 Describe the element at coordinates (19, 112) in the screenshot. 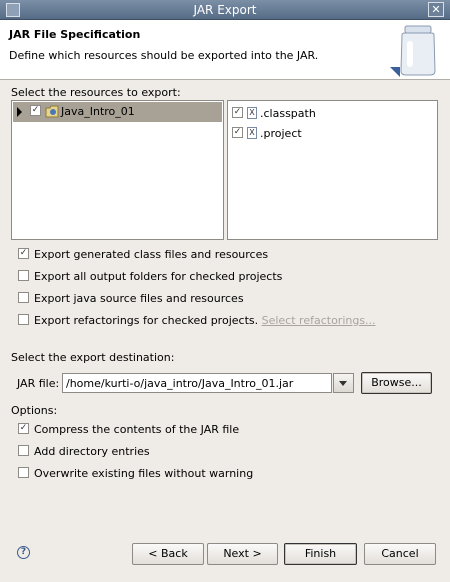

I see `expand-arrow-icon` at that location.